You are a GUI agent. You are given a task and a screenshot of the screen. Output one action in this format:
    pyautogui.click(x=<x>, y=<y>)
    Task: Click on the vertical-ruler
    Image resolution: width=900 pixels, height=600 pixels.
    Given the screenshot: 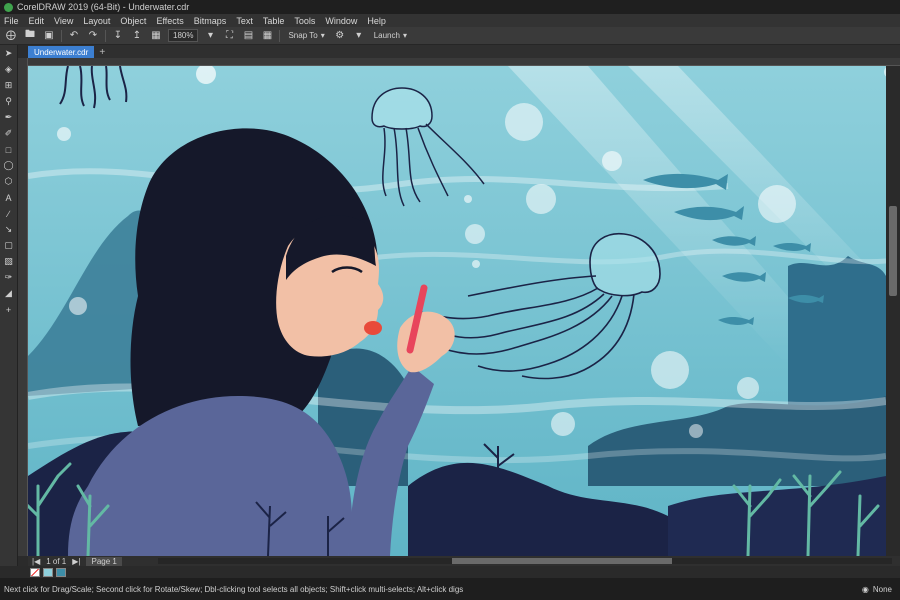 What is the action you would take?
    pyautogui.click(x=23, y=307)
    